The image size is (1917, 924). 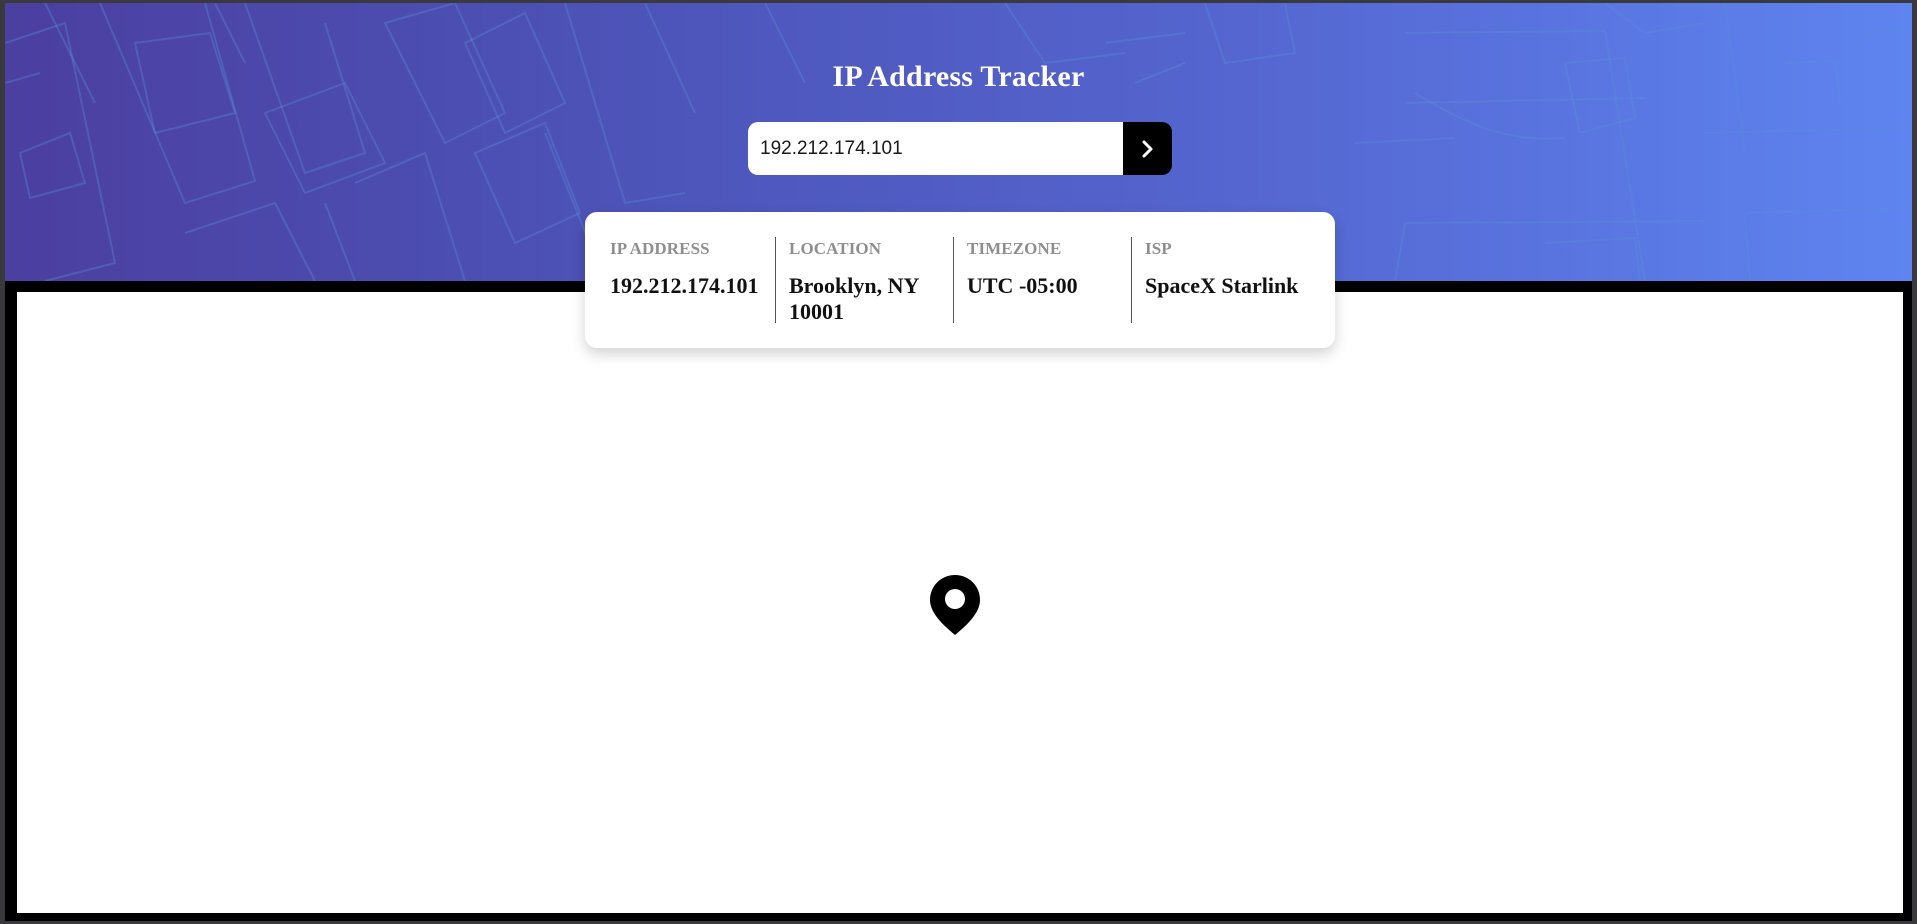 I want to click on search-submit-button, so click(x=1147, y=148).